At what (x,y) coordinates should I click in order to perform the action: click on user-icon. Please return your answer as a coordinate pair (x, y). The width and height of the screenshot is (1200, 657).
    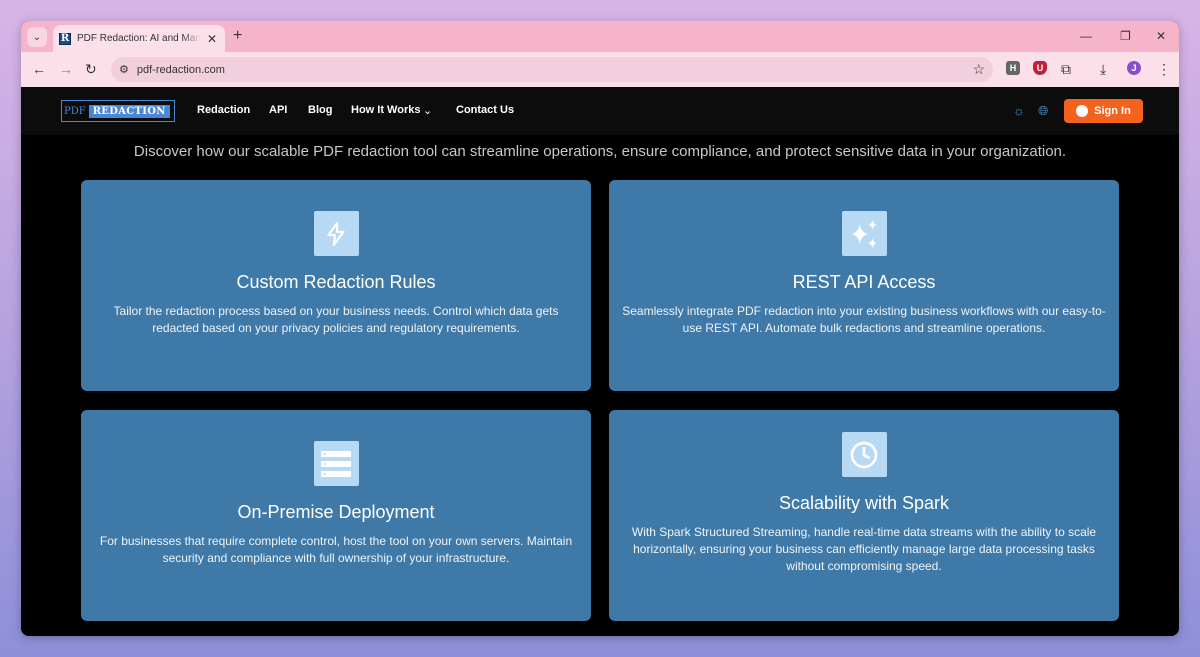
    Looking at the image, I should click on (1082, 111).